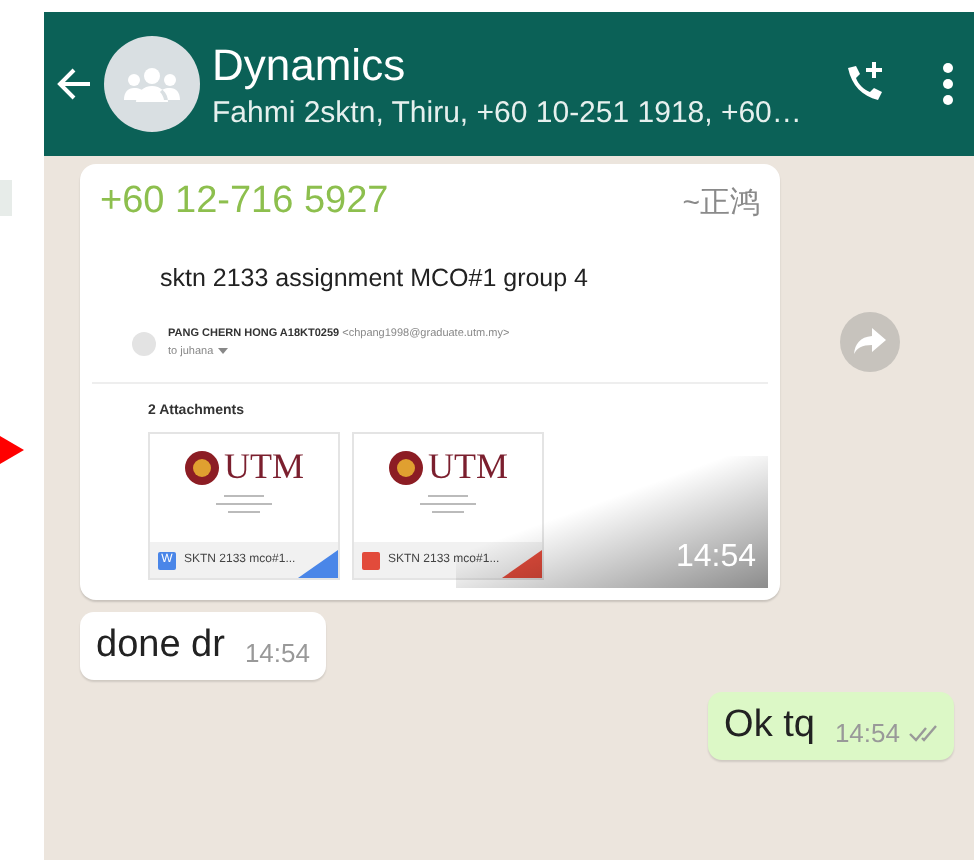 Image resolution: width=974 pixels, height=860 pixels. I want to click on file-type-icon, so click(371, 560).